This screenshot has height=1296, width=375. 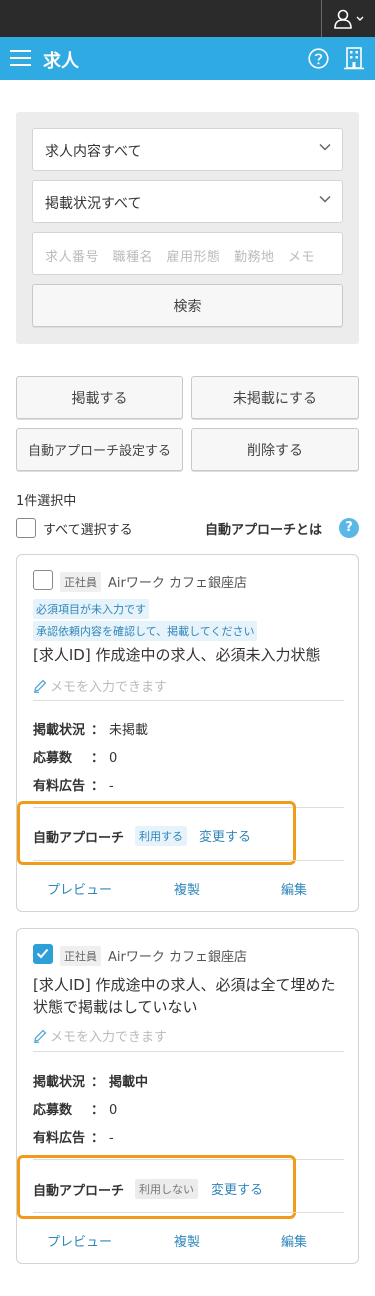 What do you see at coordinates (90, 728) in the screenshot?
I see `status-row: 掲載状況 ： 未掲載` at bounding box center [90, 728].